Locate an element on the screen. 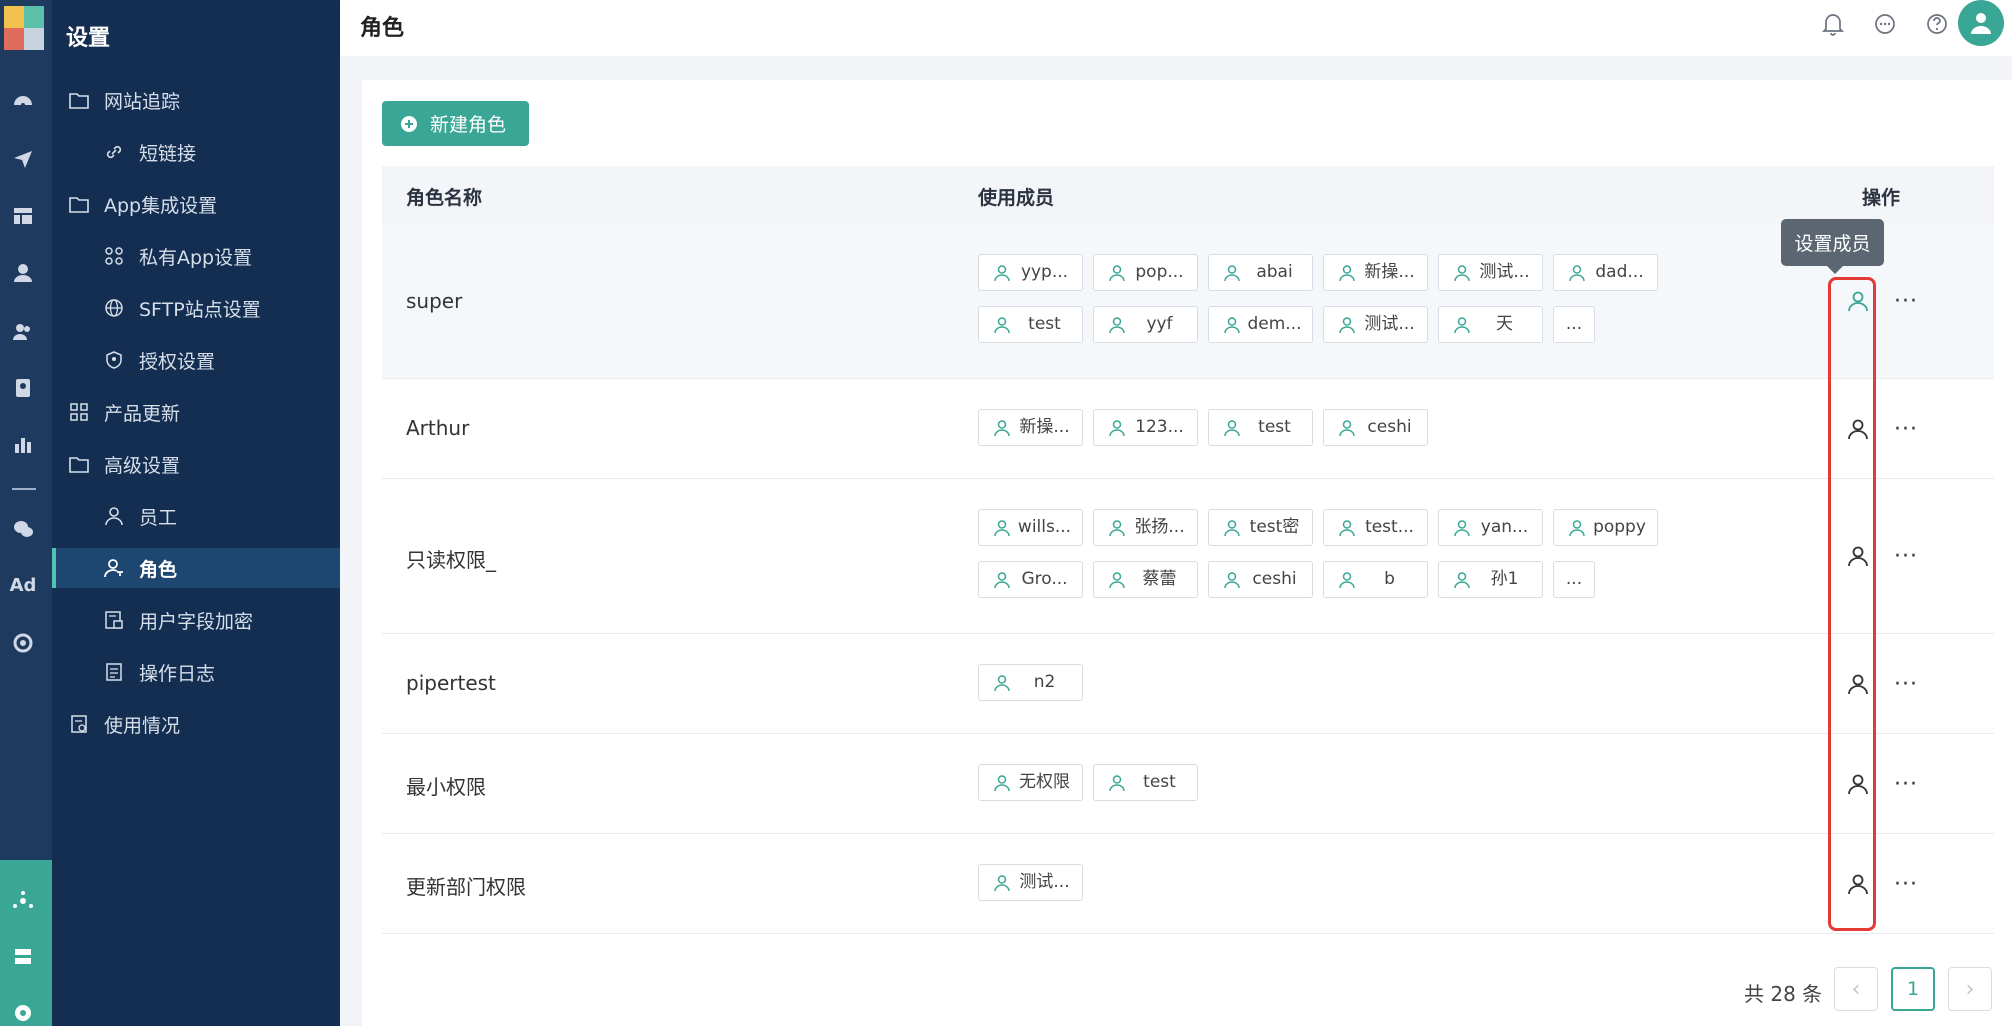 The width and height of the screenshot is (2012, 1026). member-tag: 蔡蕾 is located at coordinates (1145, 579).